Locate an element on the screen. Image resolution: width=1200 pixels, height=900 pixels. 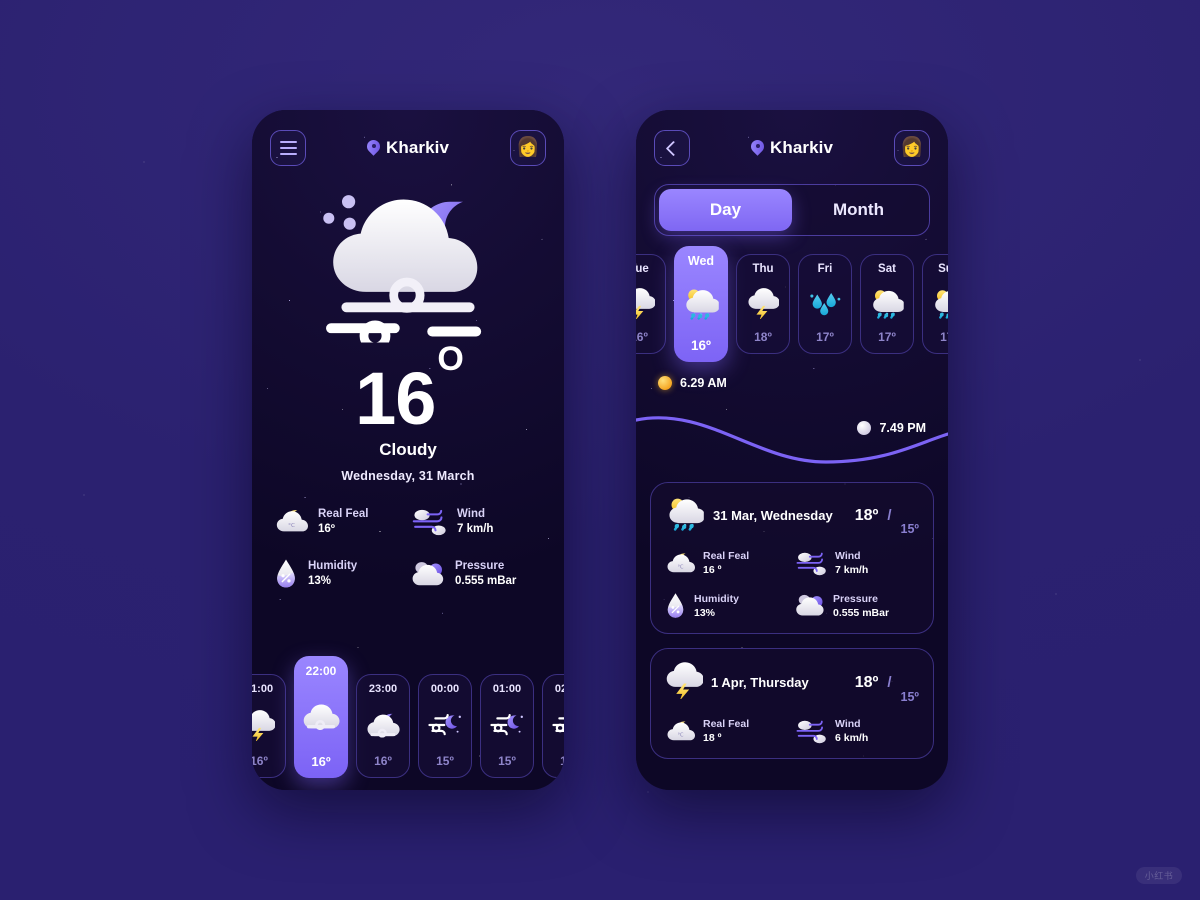
detail-label: Humidity is located at coordinates (716, 598).